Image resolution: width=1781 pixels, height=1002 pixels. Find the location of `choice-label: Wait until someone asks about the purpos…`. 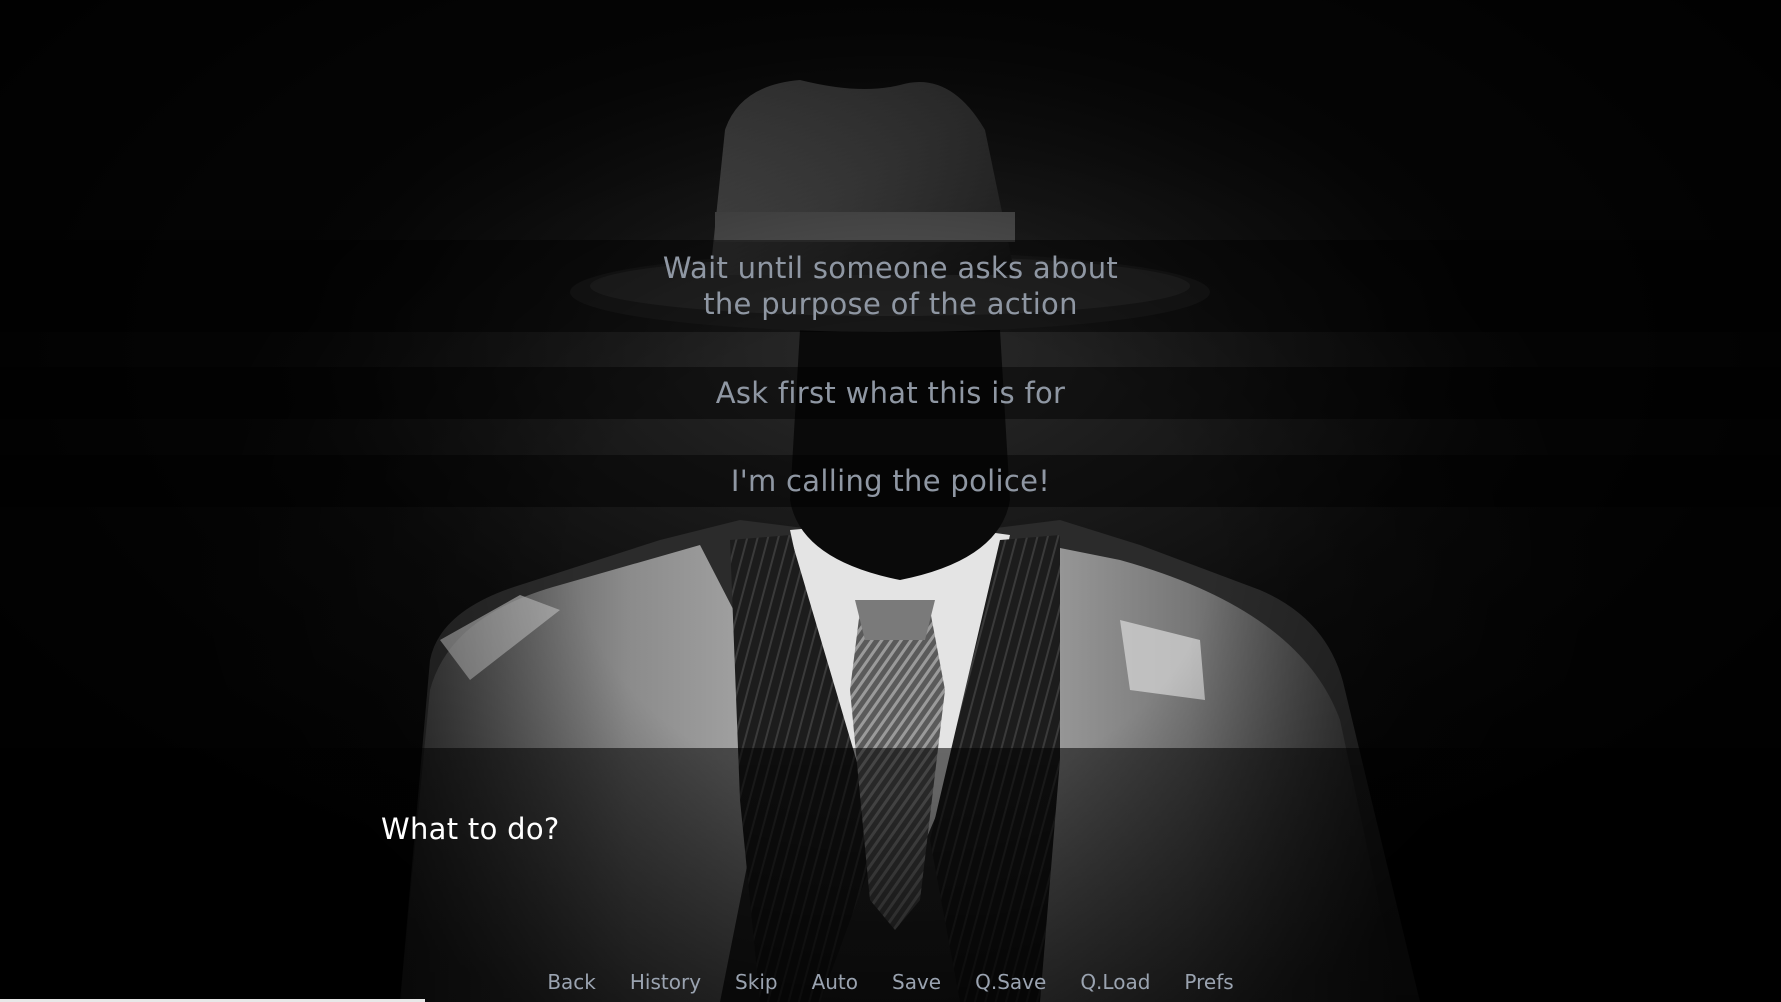

choice-label: Wait until someone asks about the purpos… is located at coordinates (890, 286).